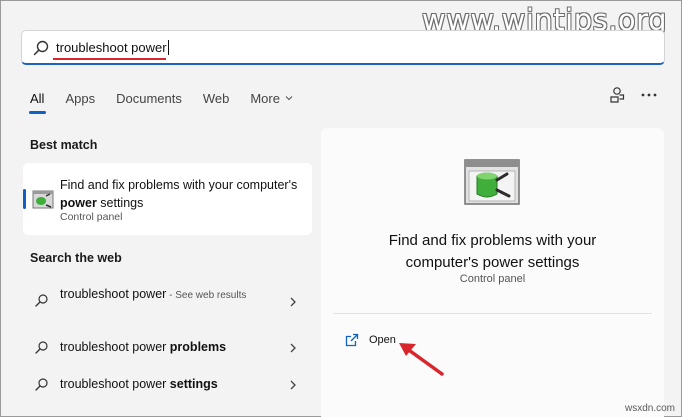 The width and height of the screenshot is (682, 417). I want to click on web-result-settings: troubleshoot power settings, so click(167, 385).